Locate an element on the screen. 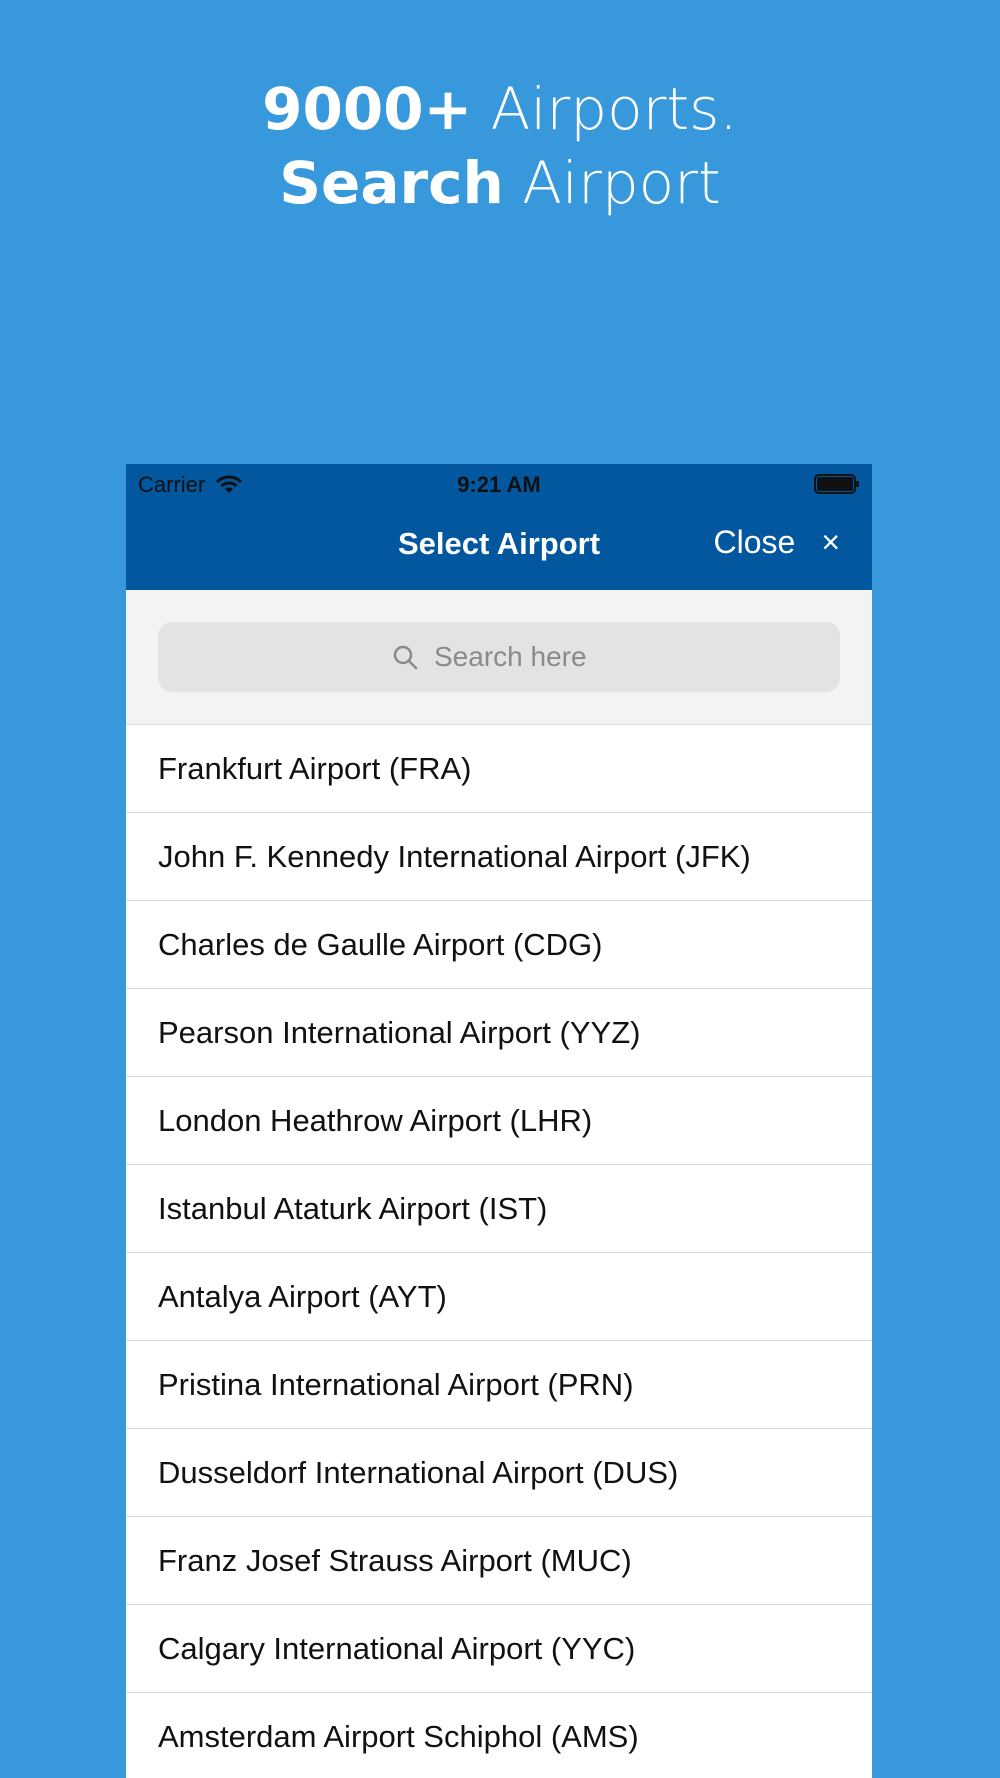 This screenshot has height=1778, width=1000. battery-icon is located at coordinates (836, 484).